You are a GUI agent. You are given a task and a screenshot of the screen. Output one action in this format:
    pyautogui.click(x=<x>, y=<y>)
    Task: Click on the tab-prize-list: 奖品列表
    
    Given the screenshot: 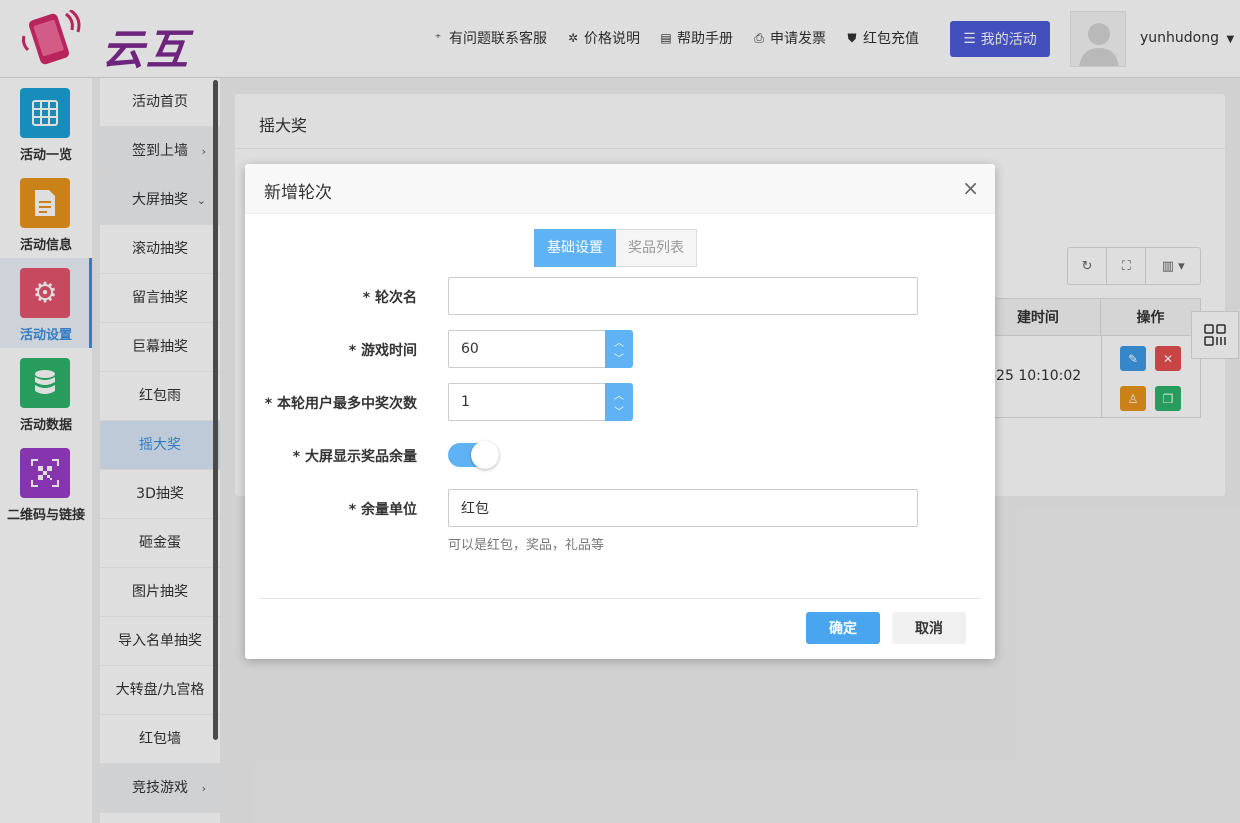 What is the action you would take?
    pyautogui.click(x=656, y=248)
    